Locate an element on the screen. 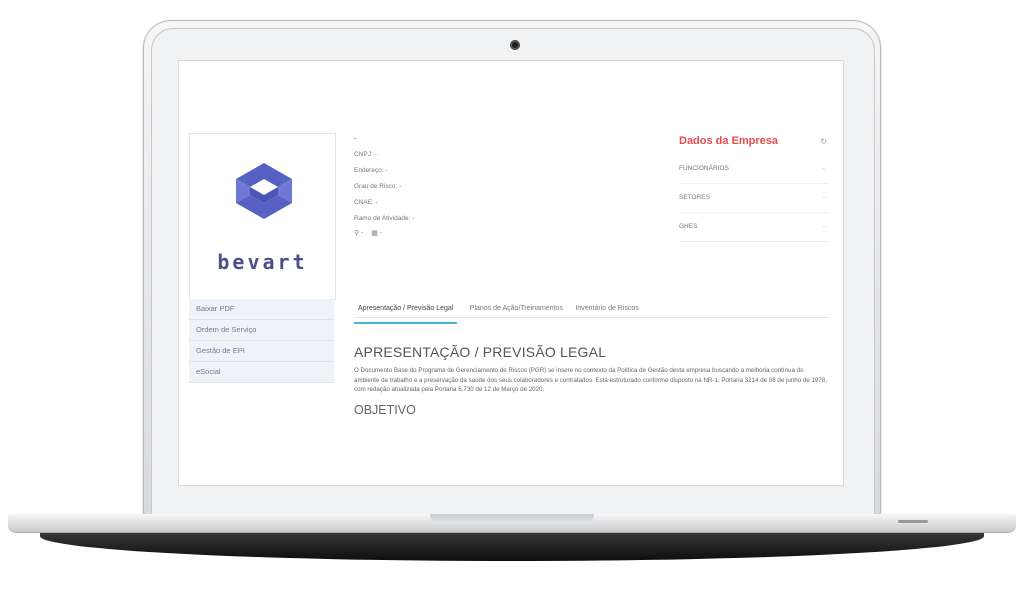 This screenshot has height=590, width=1024. logo-text: bevart is located at coordinates (262, 262).